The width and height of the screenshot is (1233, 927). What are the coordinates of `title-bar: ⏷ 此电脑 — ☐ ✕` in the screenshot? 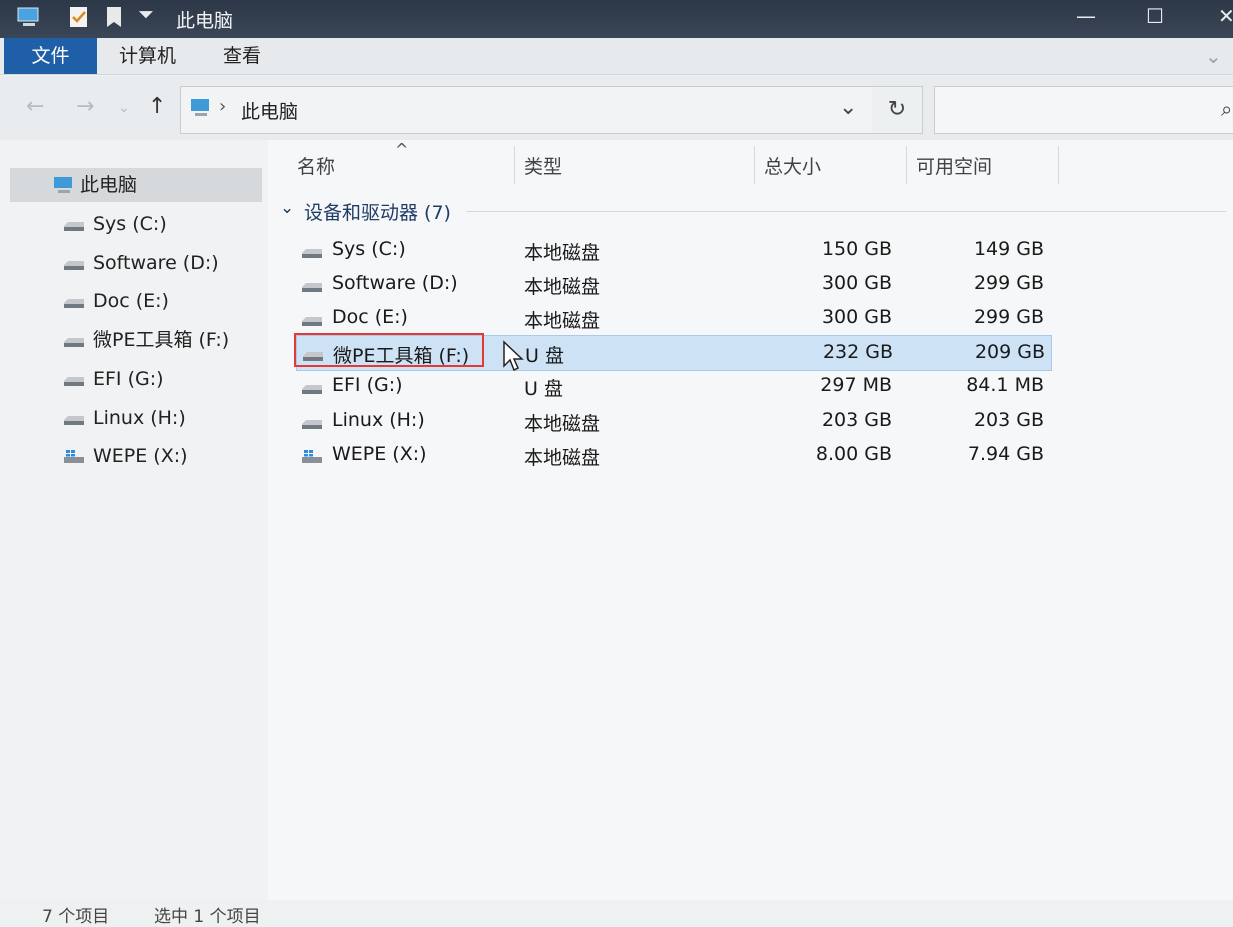 It's located at (616, 19).